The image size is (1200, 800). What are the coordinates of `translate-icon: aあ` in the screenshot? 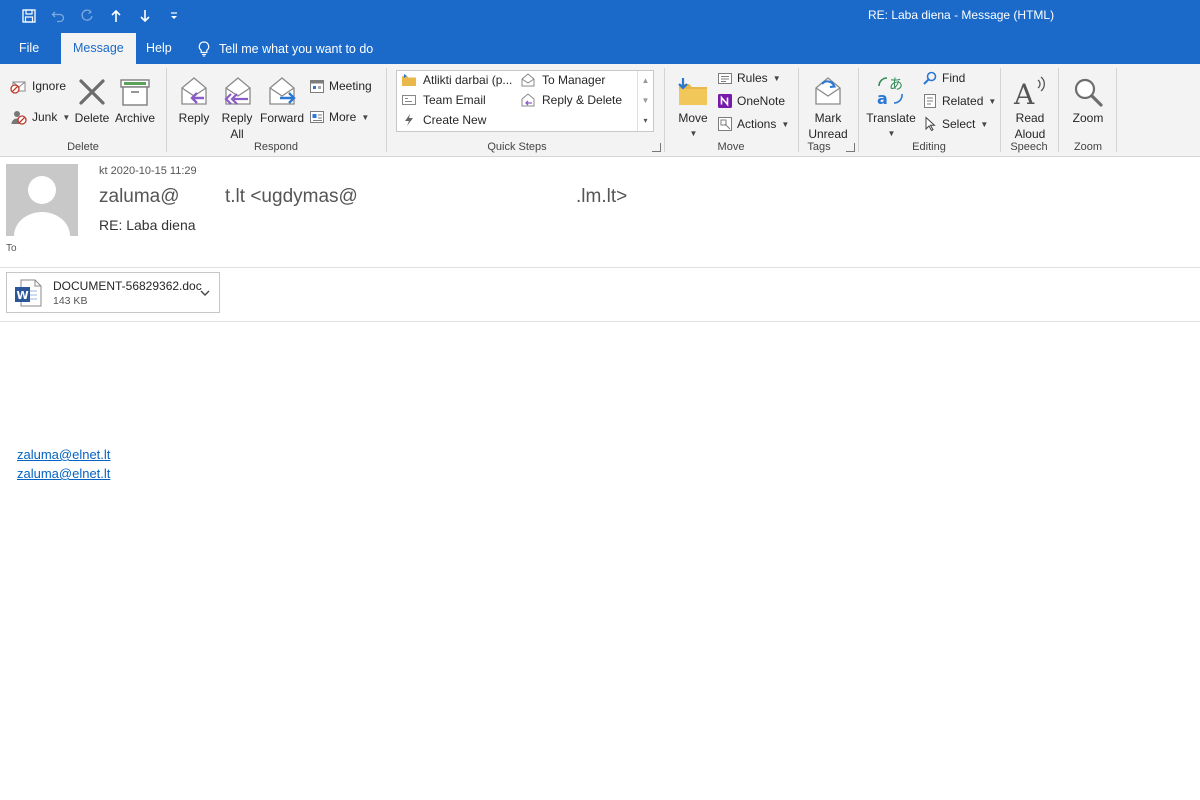 It's located at (891, 88).